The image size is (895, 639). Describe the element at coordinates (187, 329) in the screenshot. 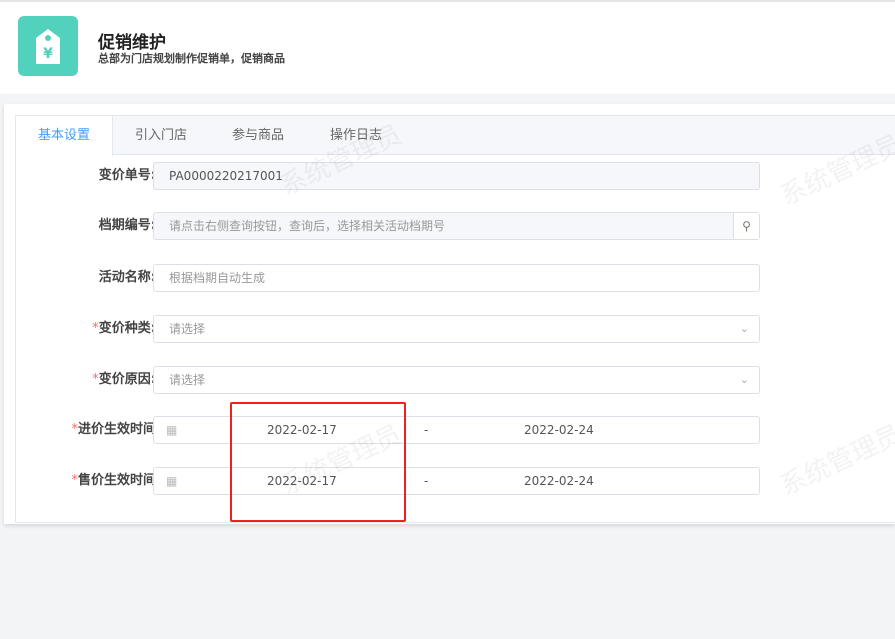

I see `price-type-placeholder: 请选择` at that location.